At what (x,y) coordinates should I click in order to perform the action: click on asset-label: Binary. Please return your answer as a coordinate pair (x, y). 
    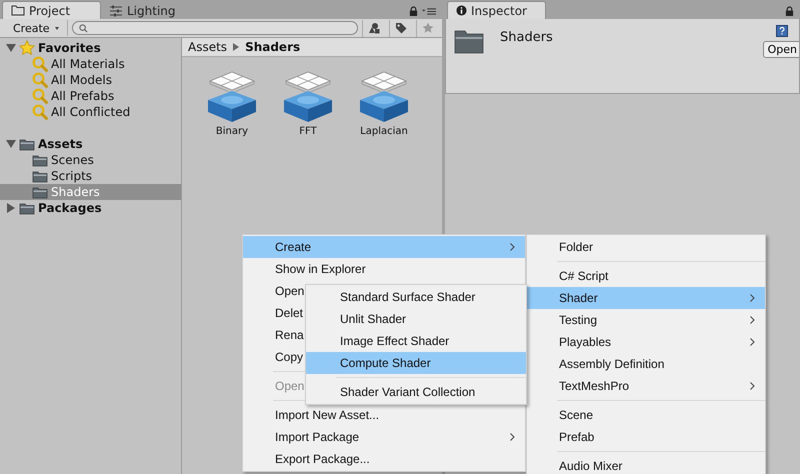
    Looking at the image, I should click on (232, 131).